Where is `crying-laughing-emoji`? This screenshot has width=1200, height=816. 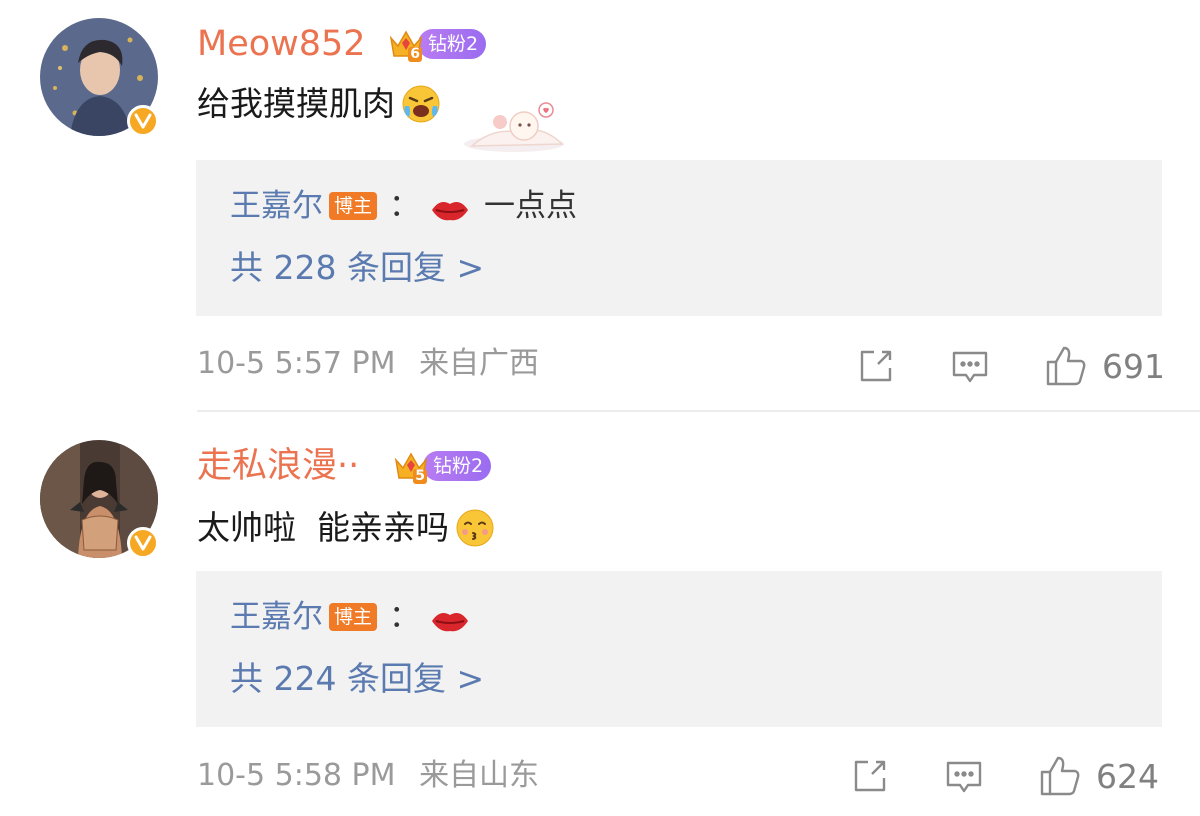 crying-laughing-emoji is located at coordinates (421, 104).